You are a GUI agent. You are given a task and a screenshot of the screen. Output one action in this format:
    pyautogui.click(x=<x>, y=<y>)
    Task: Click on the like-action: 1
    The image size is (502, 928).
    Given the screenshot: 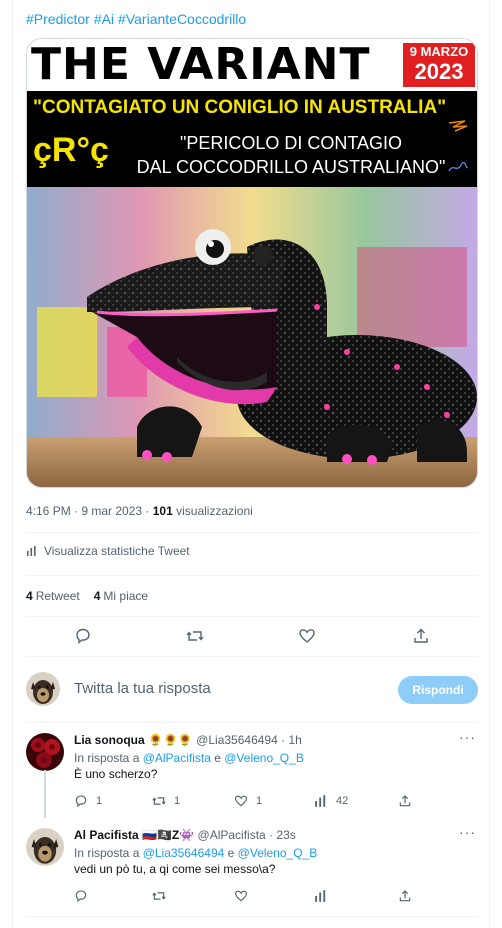 What is the action you would take?
    pyautogui.click(x=248, y=801)
    